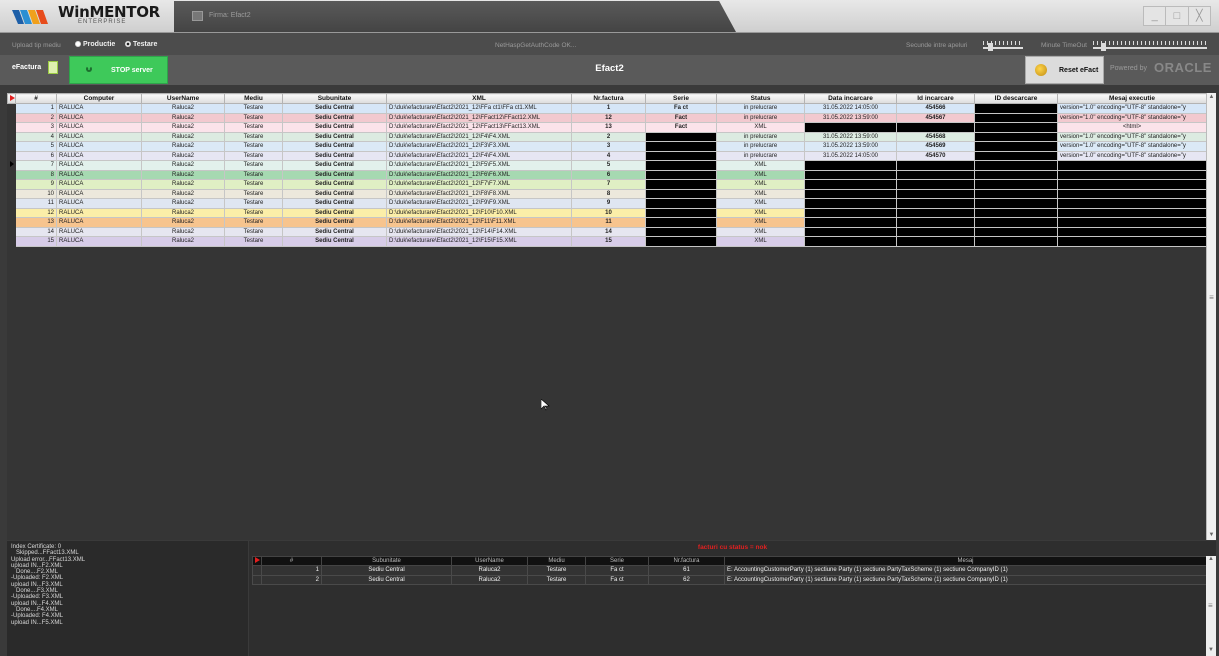  What do you see at coordinates (965, 561) in the screenshot?
I see `nok-header-mesaj: Mesaj` at bounding box center [965, 561].